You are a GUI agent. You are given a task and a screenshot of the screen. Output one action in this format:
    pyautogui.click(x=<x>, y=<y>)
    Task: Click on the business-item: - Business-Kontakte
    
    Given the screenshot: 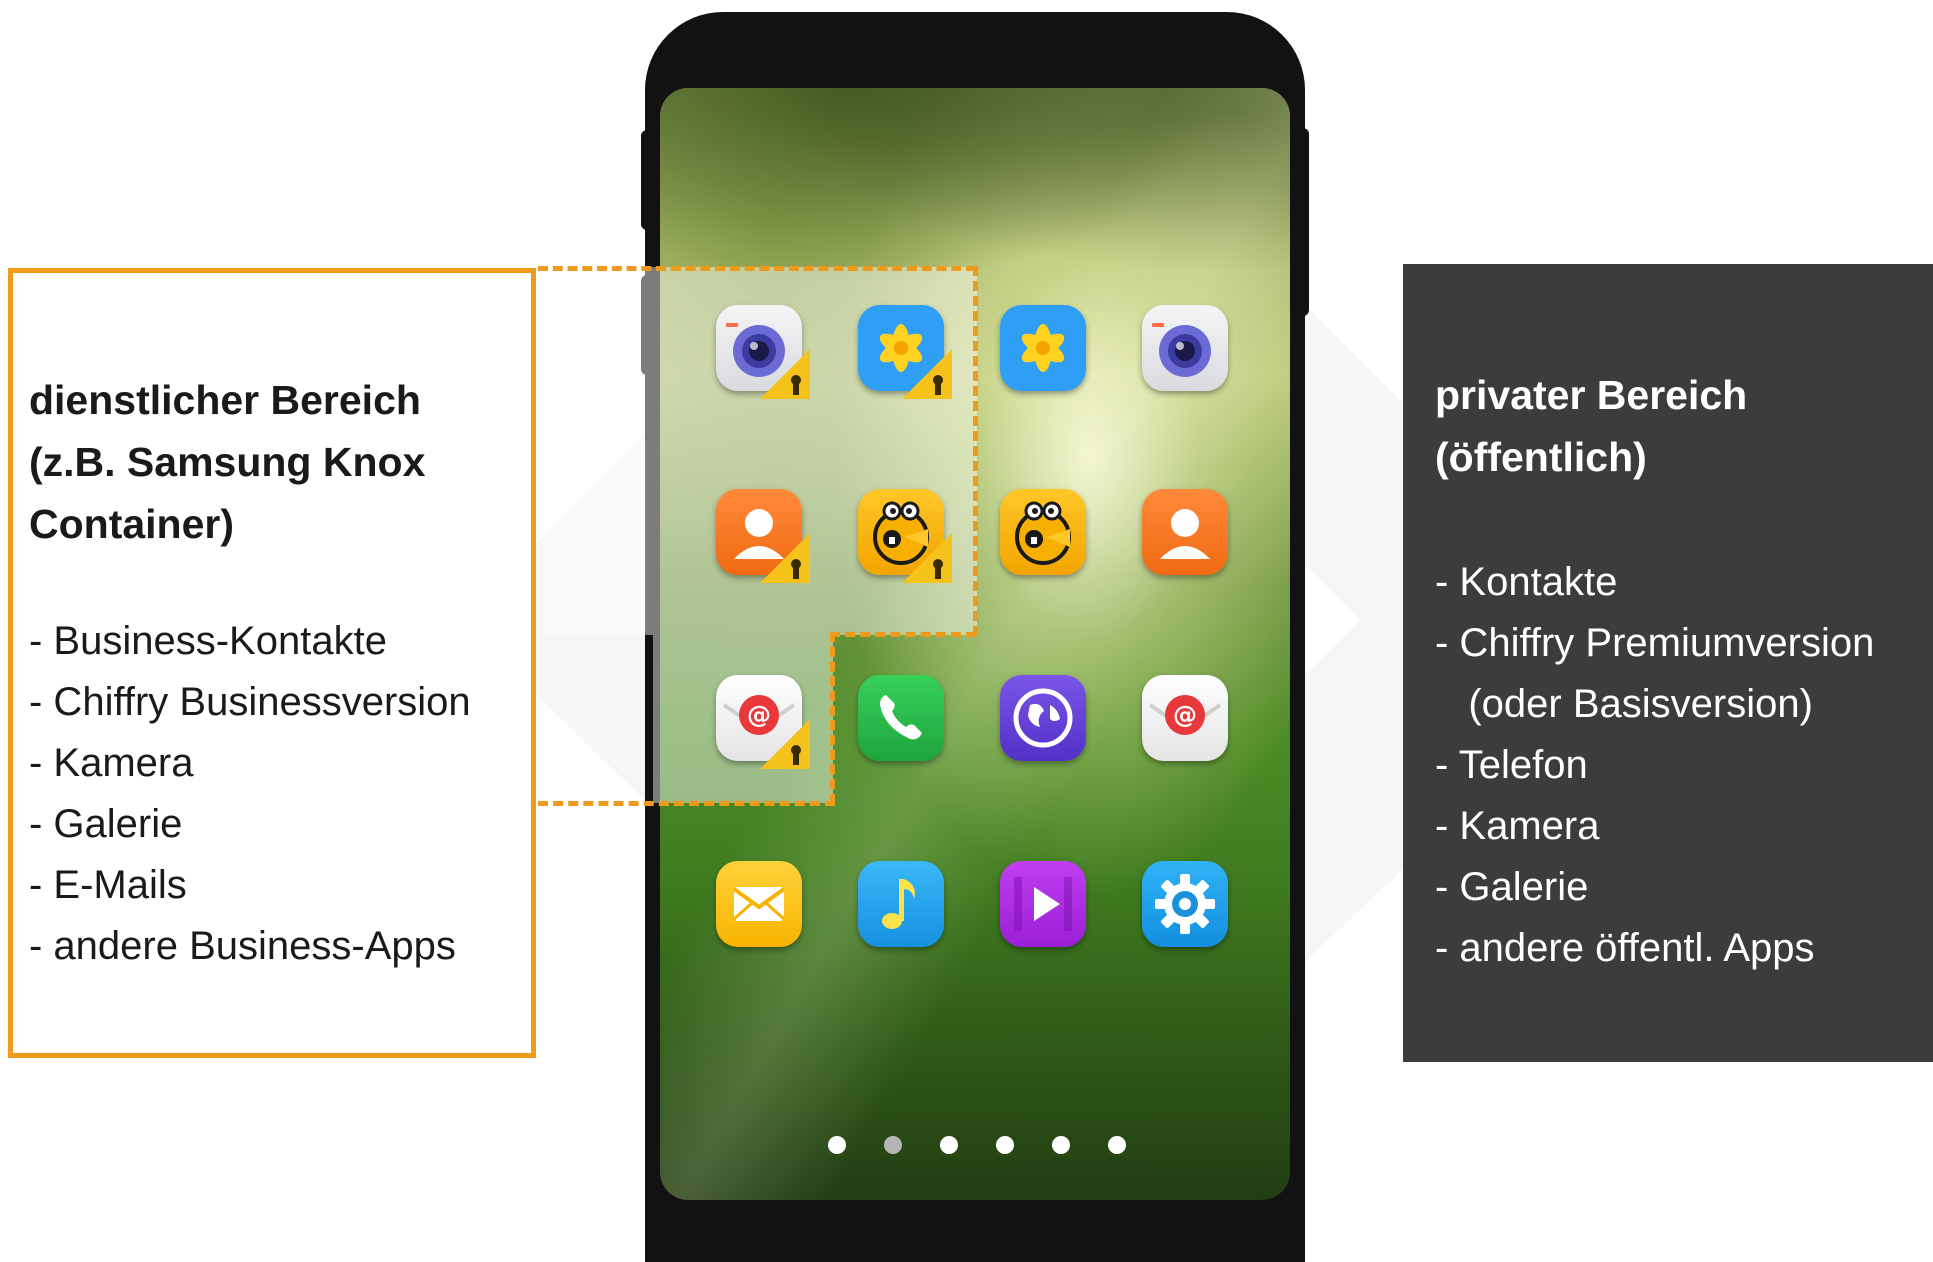 What is the action you would take?
    pyautogui.click(x=208, y=641)
    